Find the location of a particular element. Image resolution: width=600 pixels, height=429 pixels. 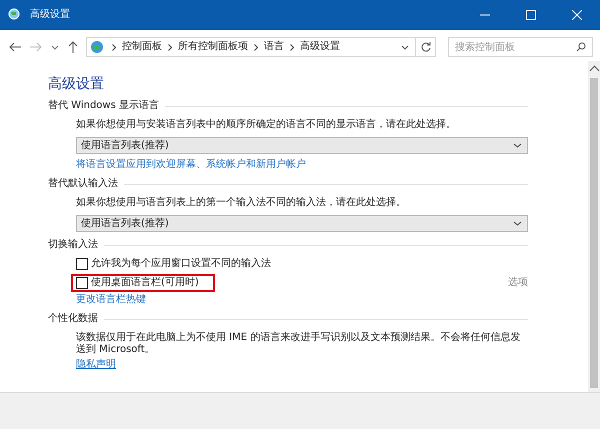

up-icon is located at coordinates (73, 47).